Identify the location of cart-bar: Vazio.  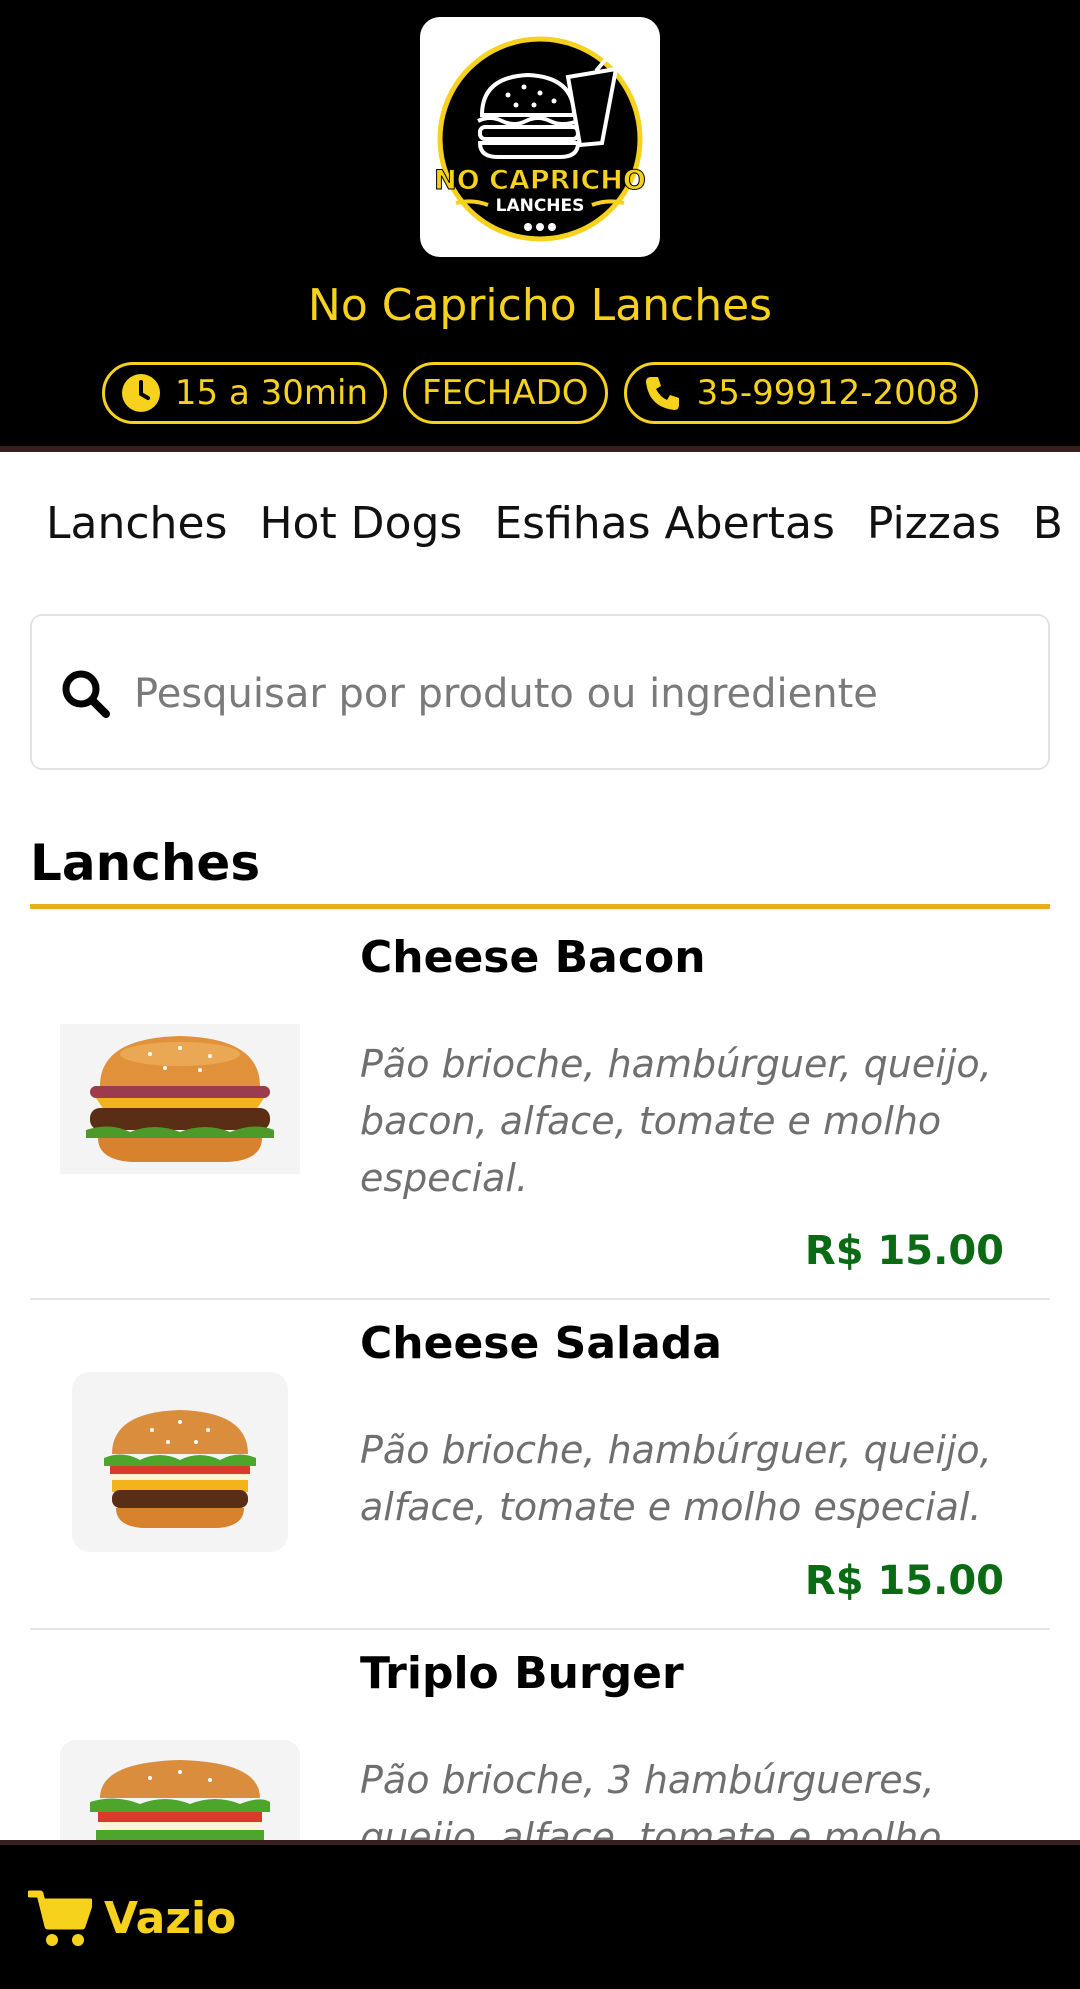
(540, 1914).